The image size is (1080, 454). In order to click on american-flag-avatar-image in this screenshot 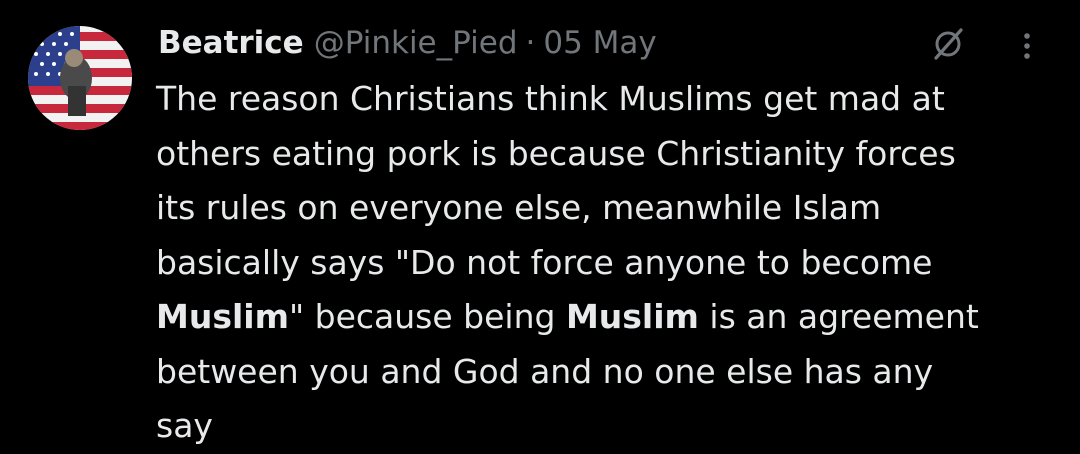, I will do `click(80, 78)`.